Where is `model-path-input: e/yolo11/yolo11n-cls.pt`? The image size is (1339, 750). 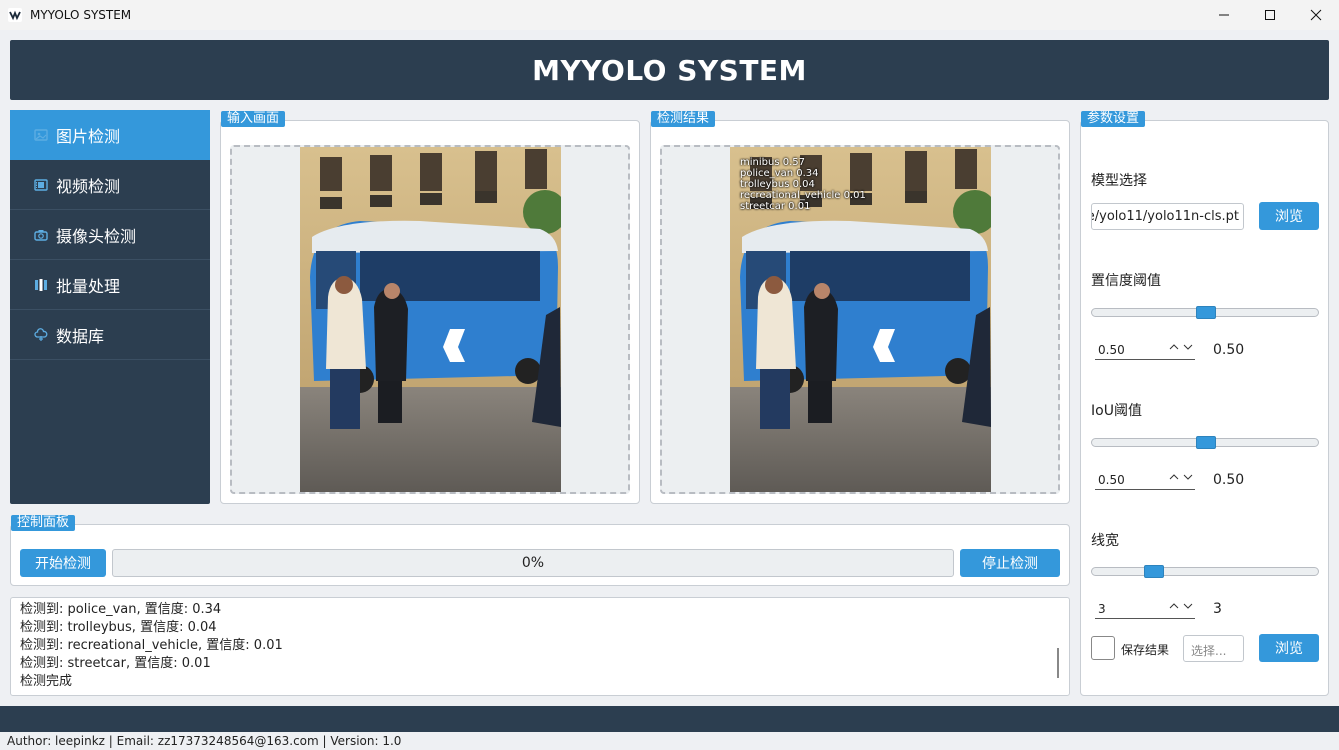 model-path-input: e/yolo11/yolo11n-cls.pt is located at coordinates (1167, 216).